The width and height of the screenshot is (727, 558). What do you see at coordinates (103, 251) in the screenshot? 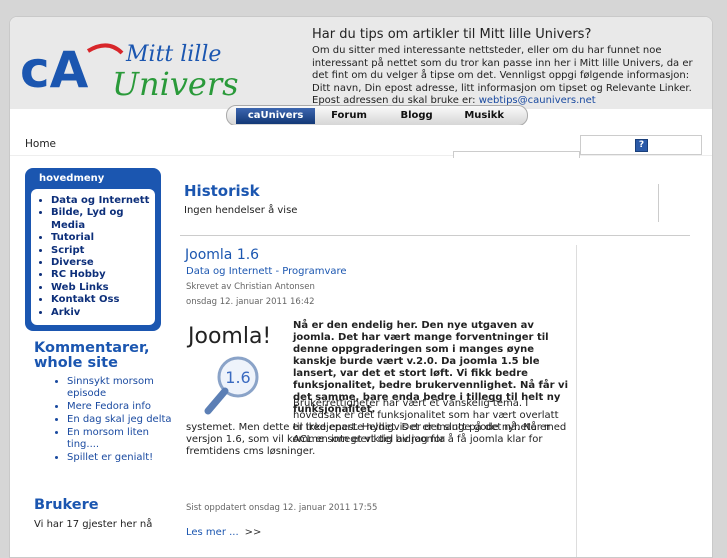
I see `menu-item-script: Script` at bounding box center [103, 251].